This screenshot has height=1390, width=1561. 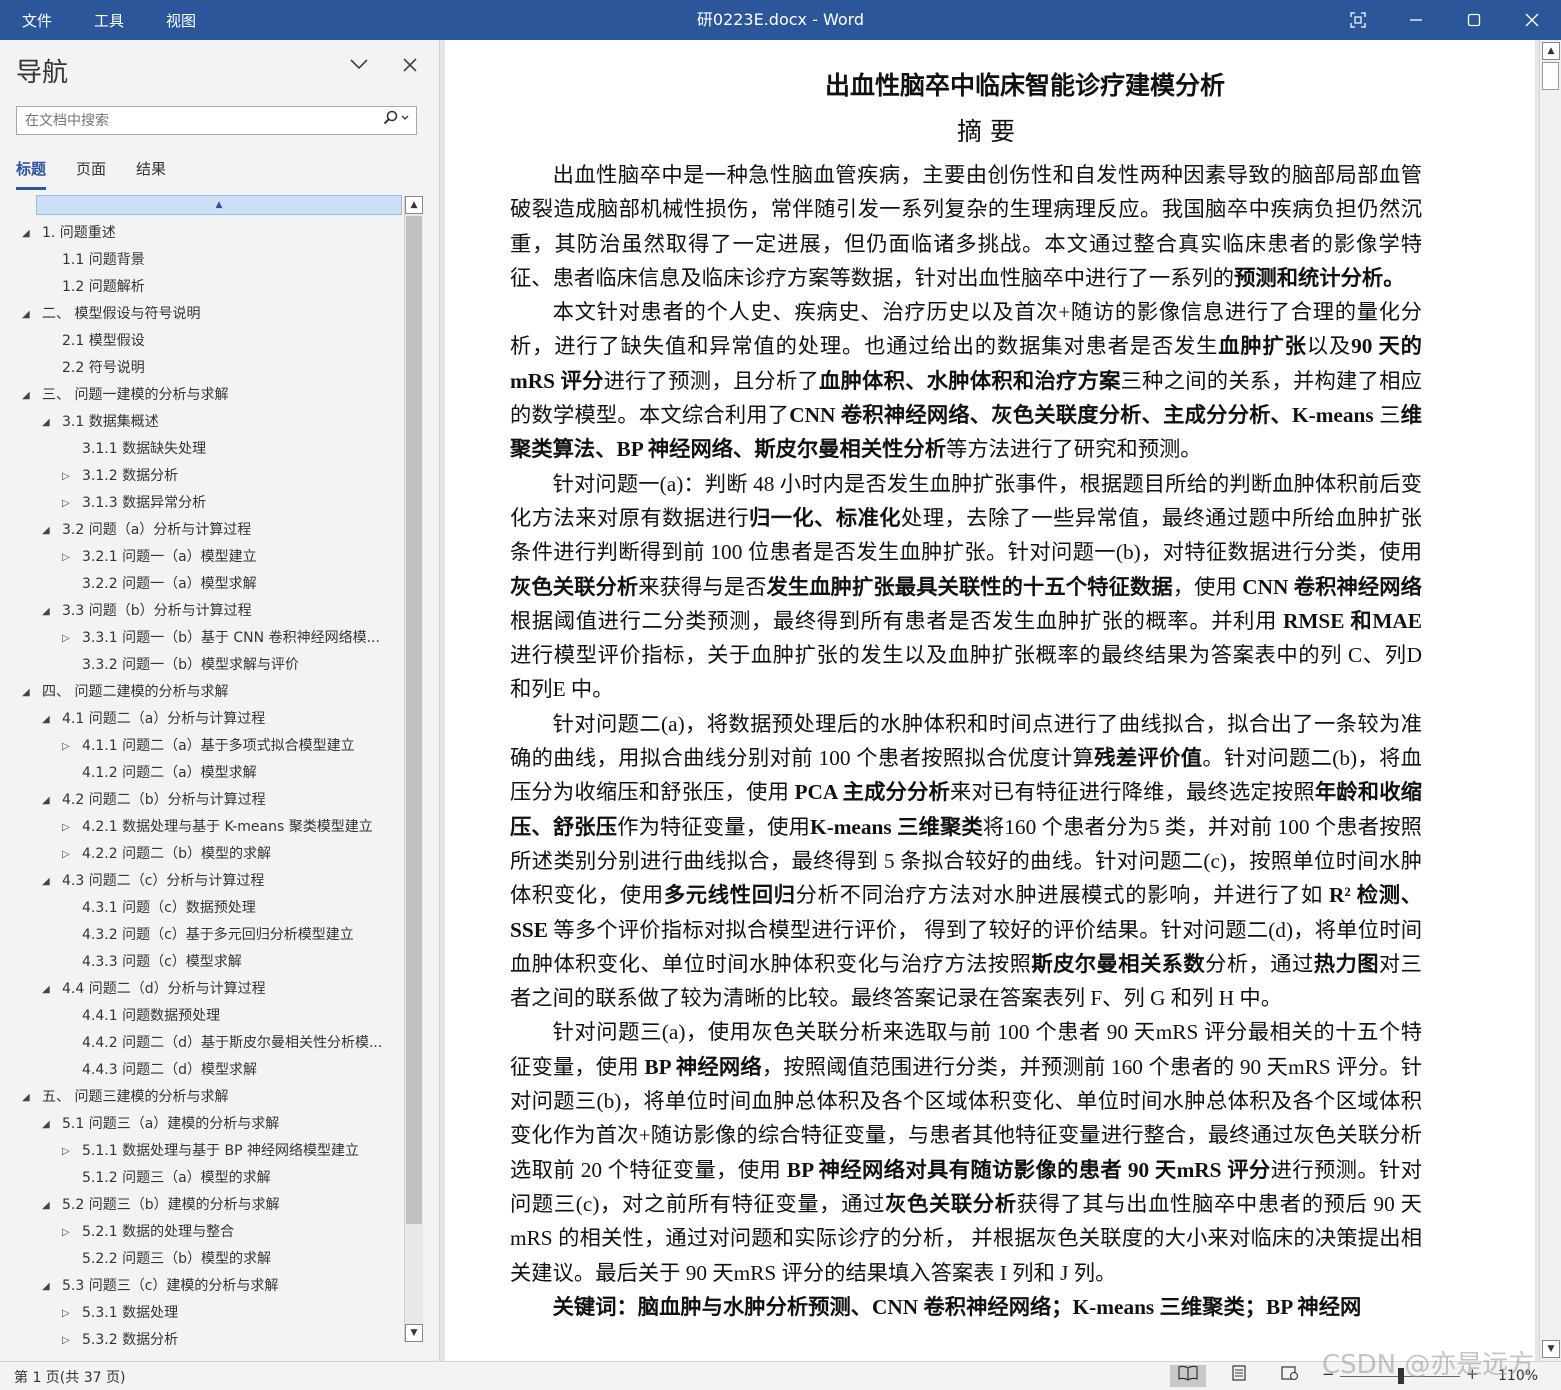 I want to click on tab-results: 结果, so click(x=151, y=174).